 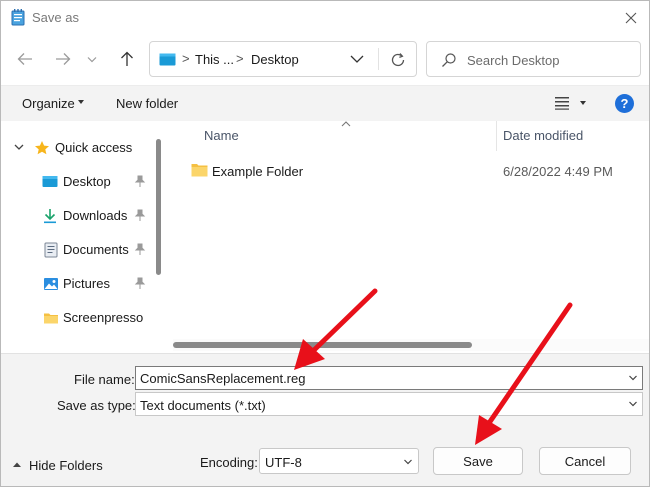 I want to click on search-icon, so click(x=449, y=60).